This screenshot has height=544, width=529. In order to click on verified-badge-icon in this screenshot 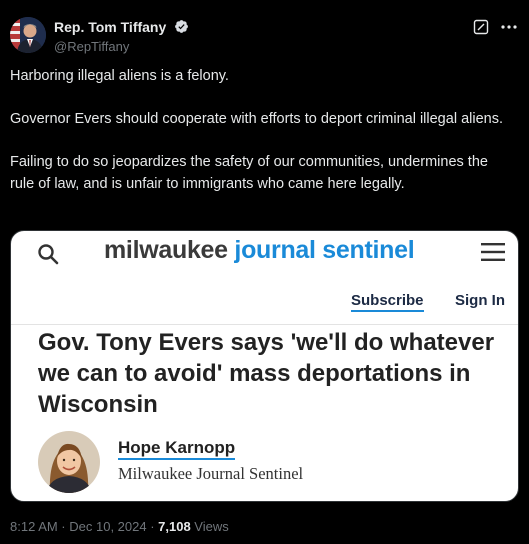, I will do `click(181, 26)`.